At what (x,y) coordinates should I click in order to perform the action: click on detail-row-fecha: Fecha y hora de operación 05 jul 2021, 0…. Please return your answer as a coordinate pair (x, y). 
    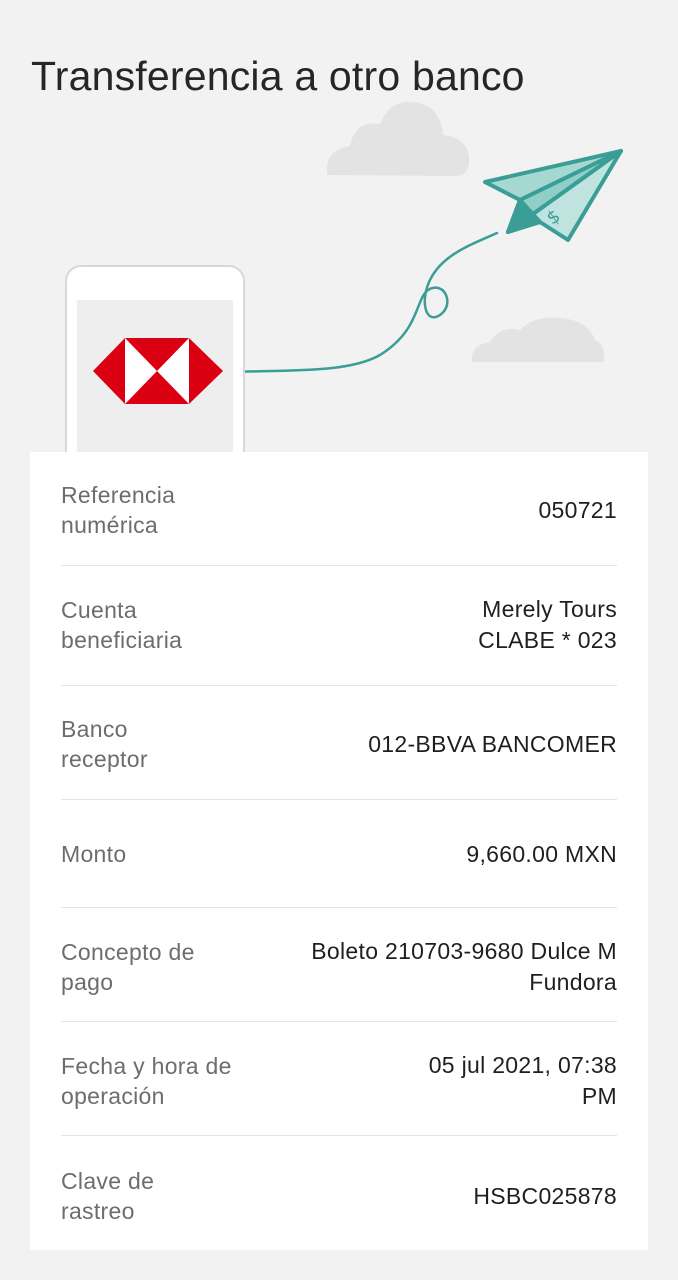
    Looking at the image, I should click on (339, 1081).